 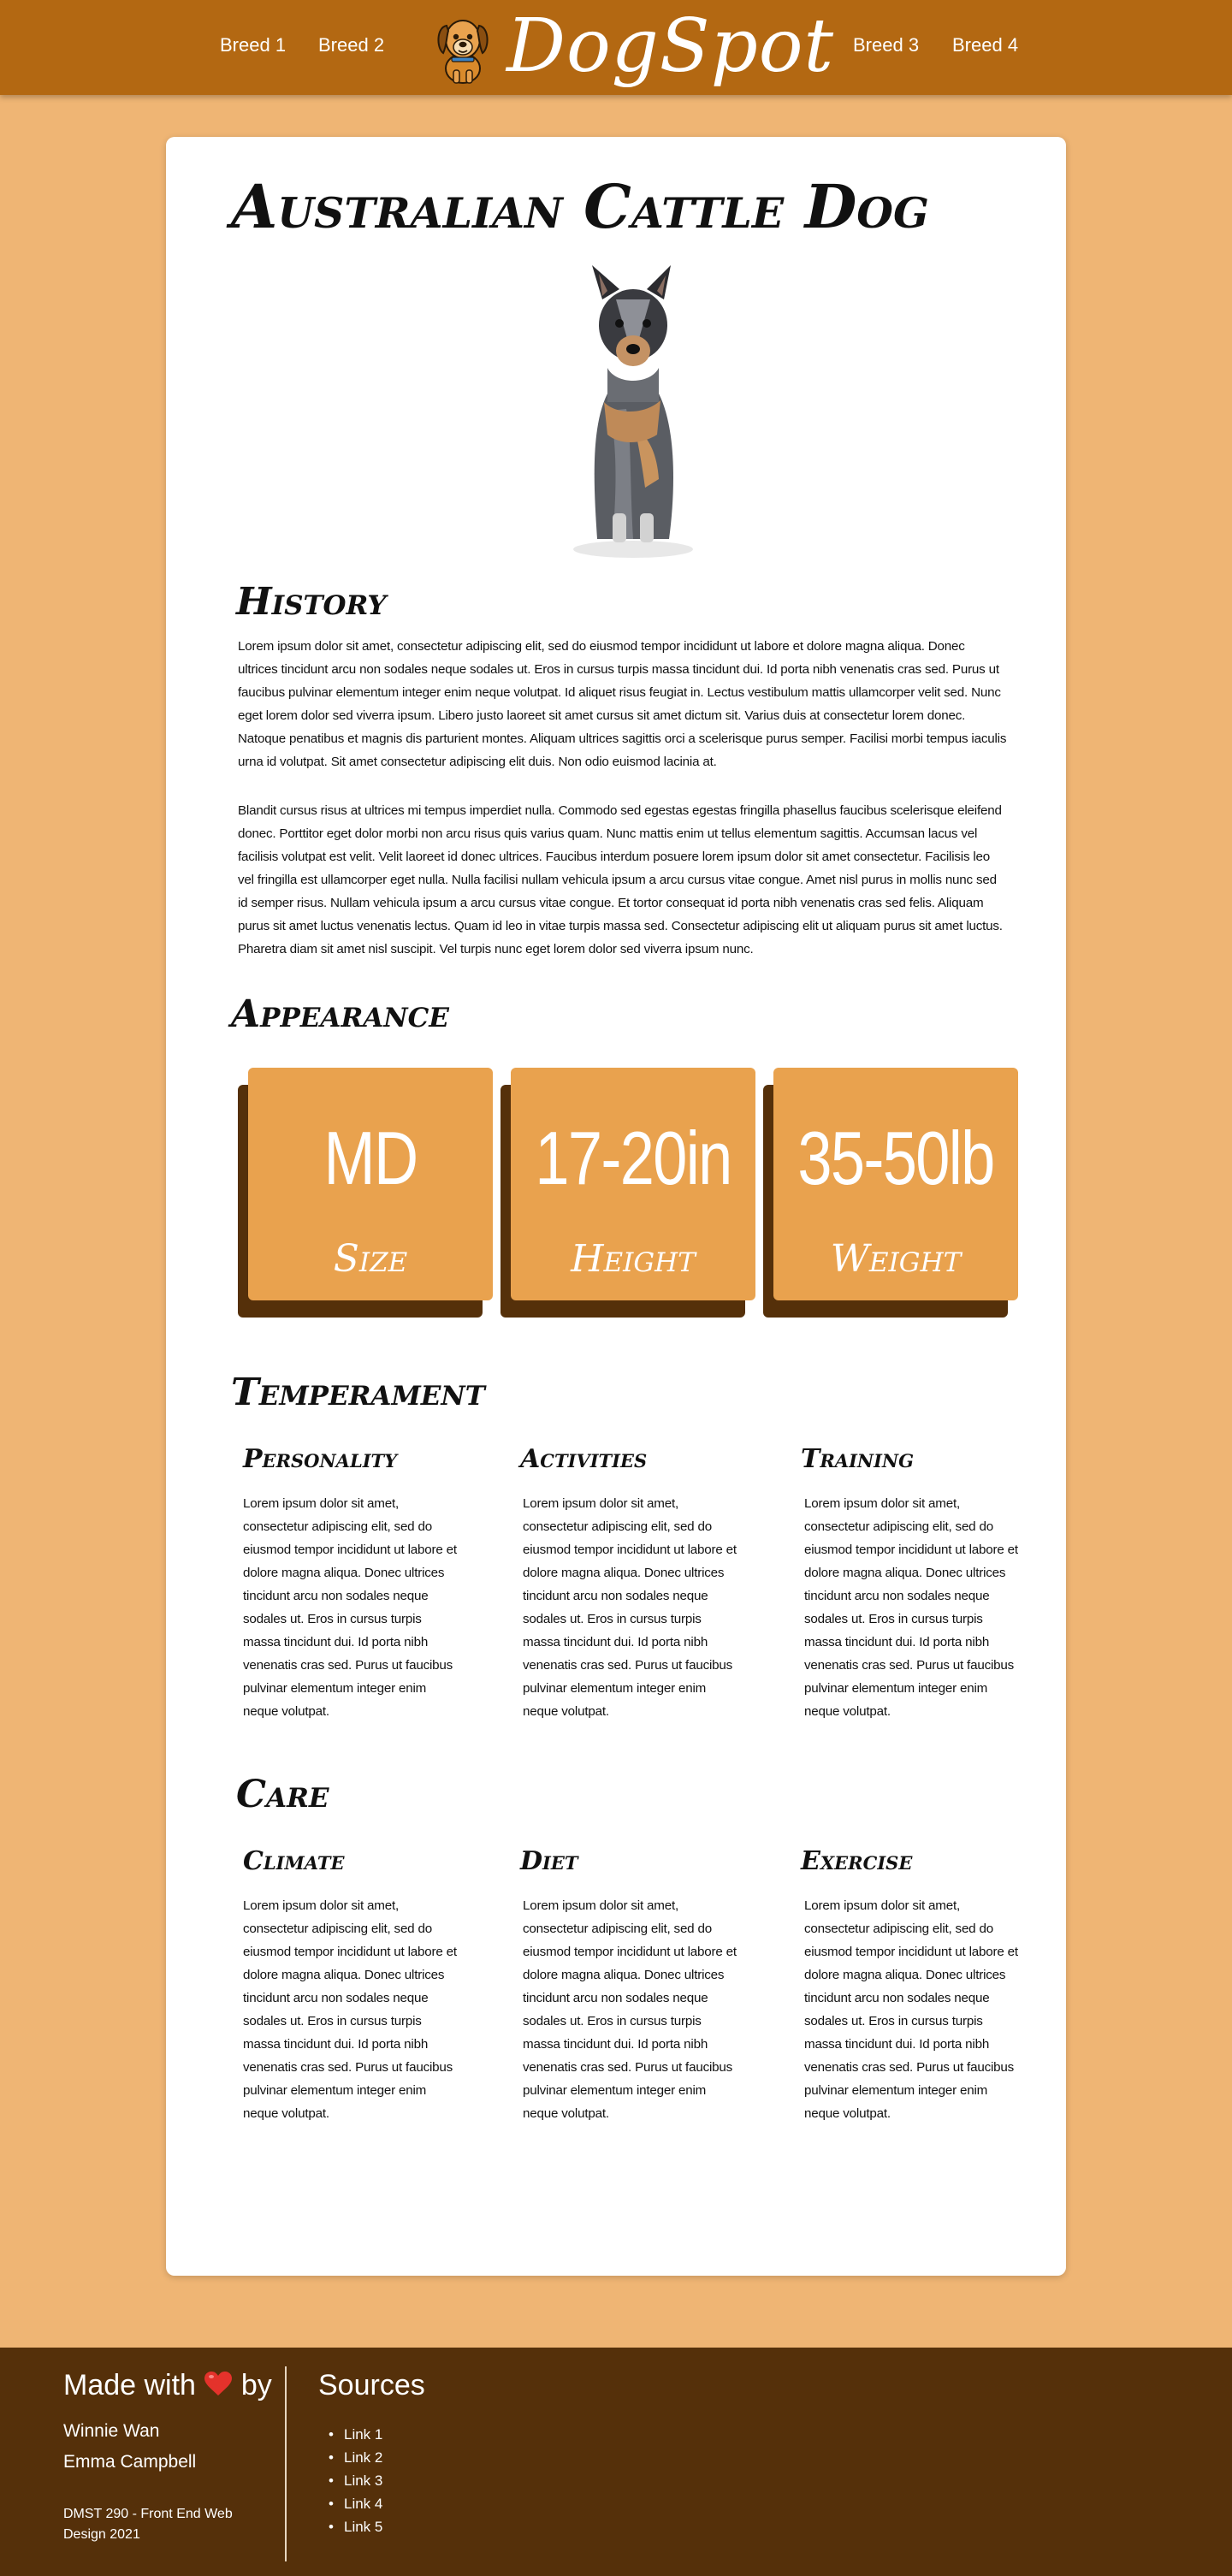 I want to click on stat-value: MD, so click(x=371, y=1158).